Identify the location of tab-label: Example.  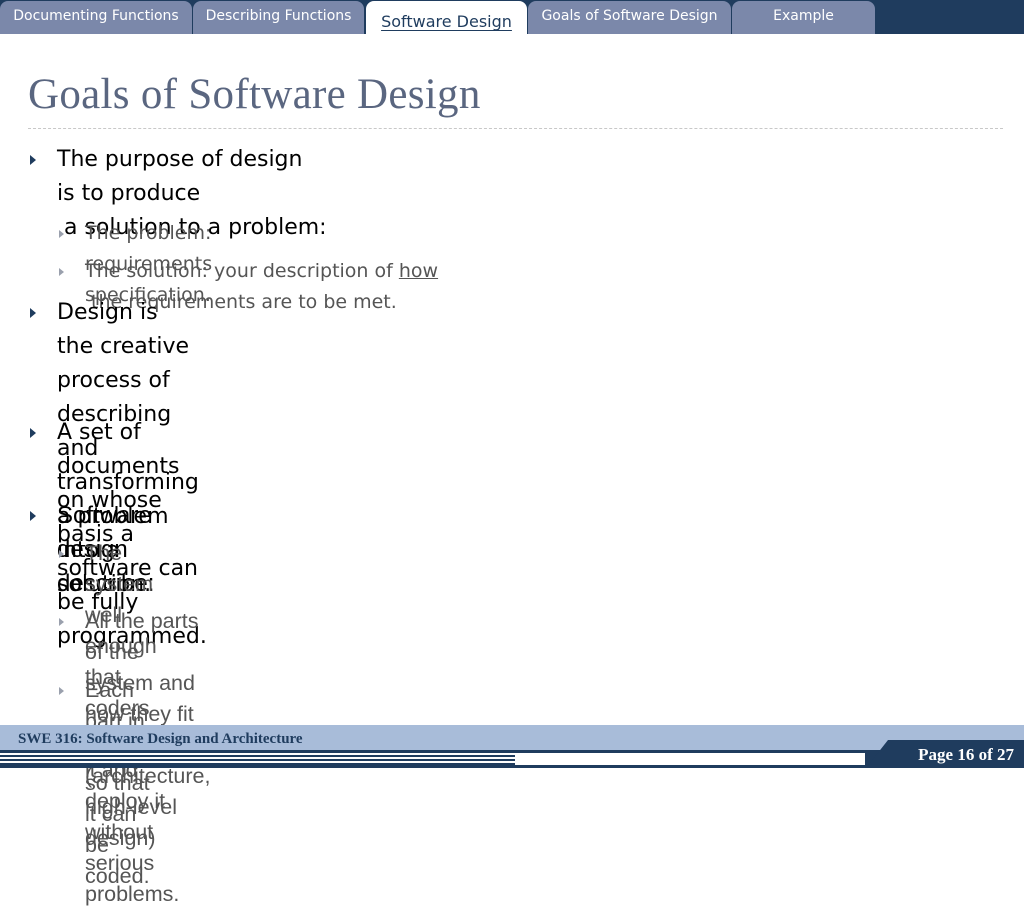
(803, 15).